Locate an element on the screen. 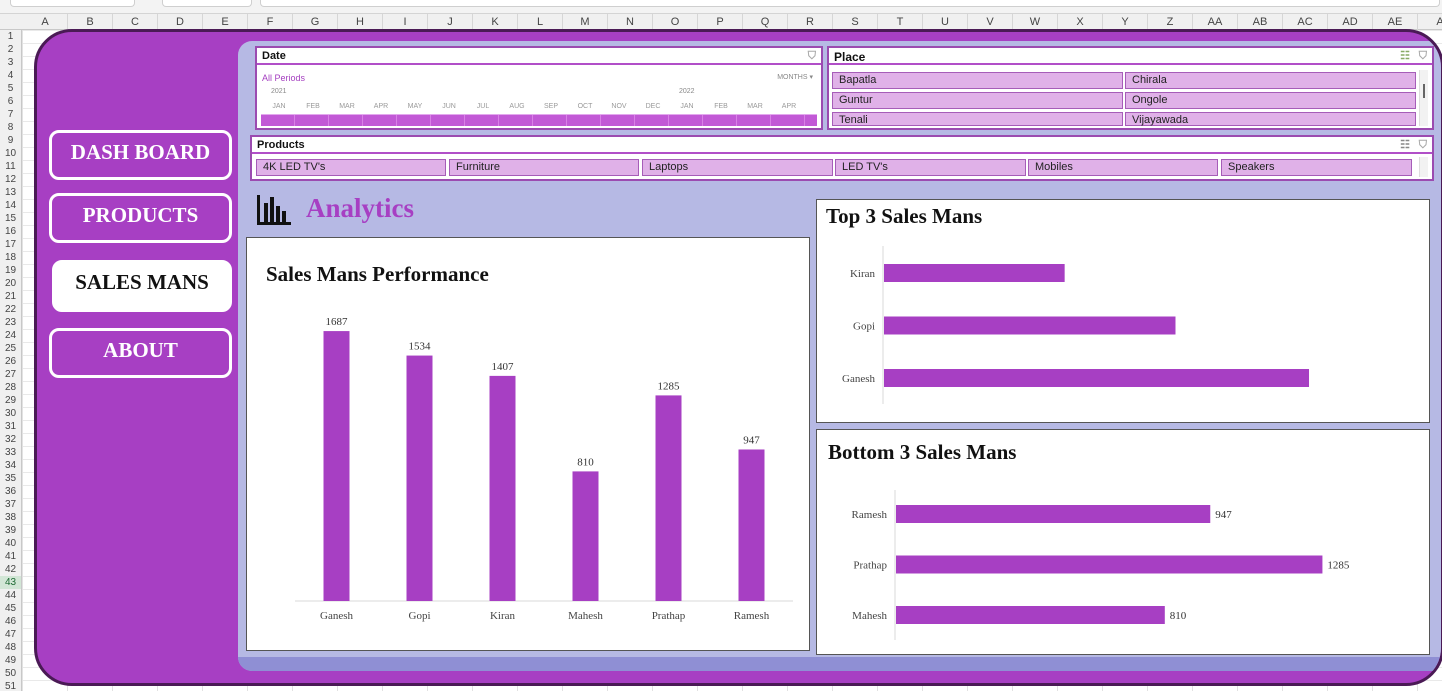 The image size is (1442, 691). column-header: H is located at coordinates (360, 22).